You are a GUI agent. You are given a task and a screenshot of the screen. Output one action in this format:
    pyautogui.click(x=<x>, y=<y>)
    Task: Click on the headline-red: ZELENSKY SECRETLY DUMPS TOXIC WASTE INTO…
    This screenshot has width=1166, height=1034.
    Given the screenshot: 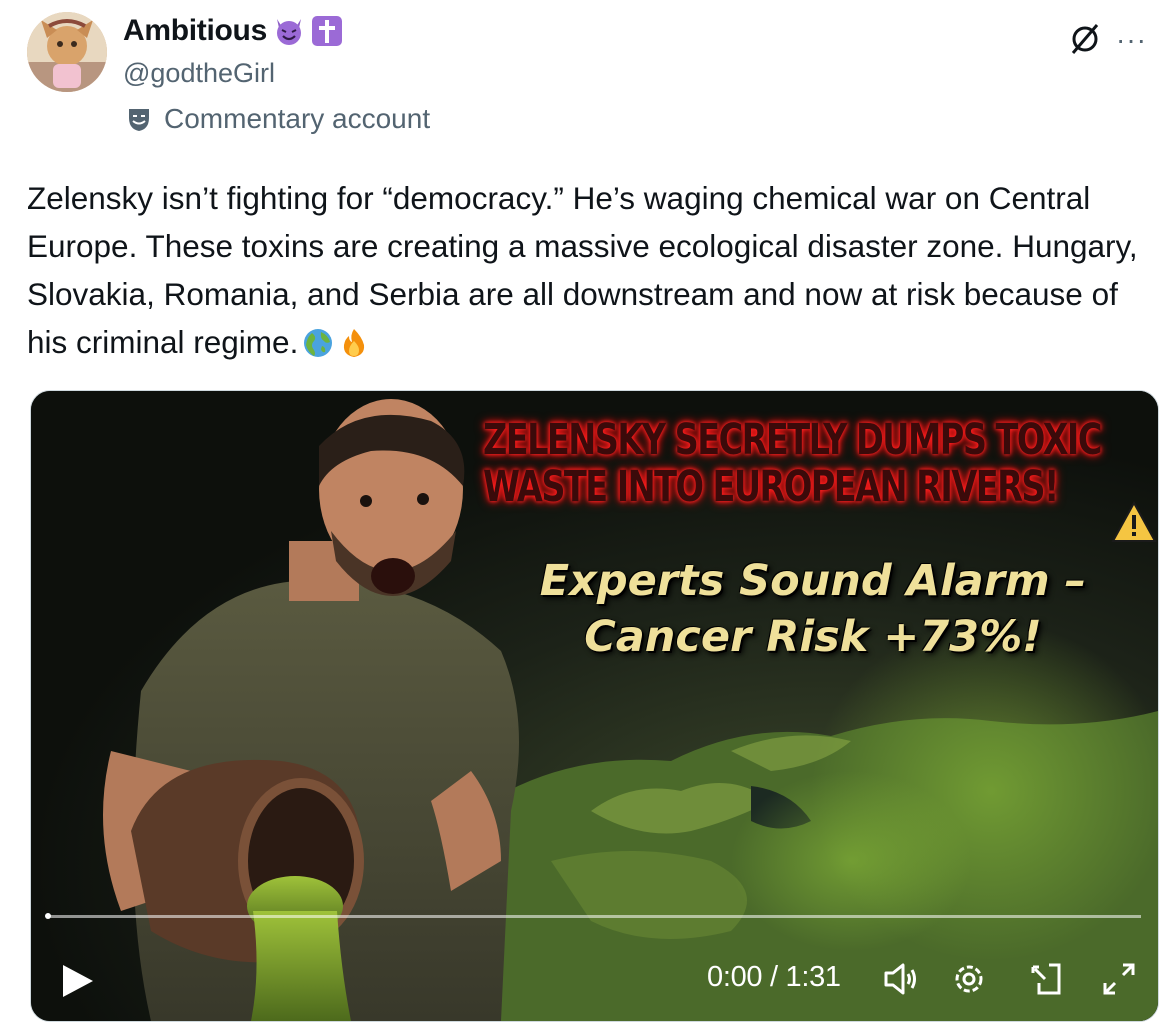 What is the action you would take?
    pyautogui.click(x=792, y=463)
    